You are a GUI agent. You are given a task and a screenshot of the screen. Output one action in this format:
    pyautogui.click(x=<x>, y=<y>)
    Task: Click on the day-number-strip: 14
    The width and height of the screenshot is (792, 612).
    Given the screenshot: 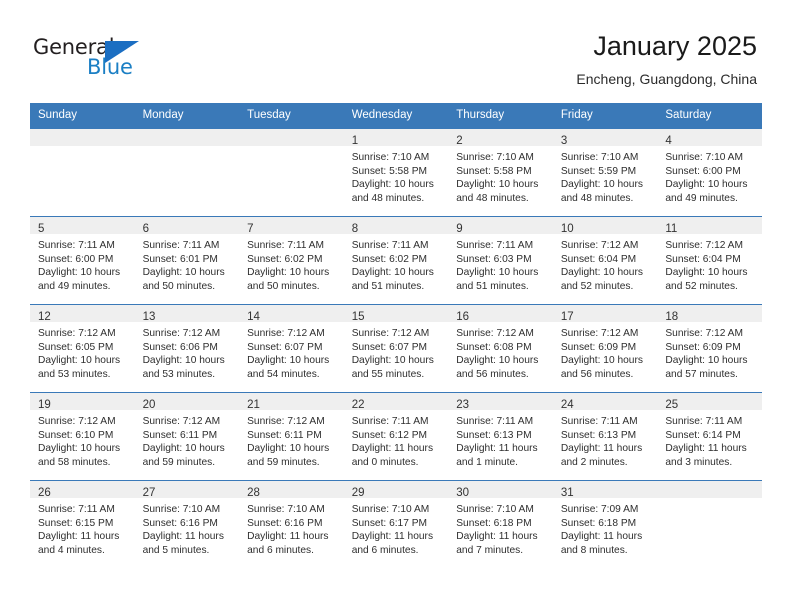 What is the action you would take?
    pyautogui.click(x=291, y=314)
    